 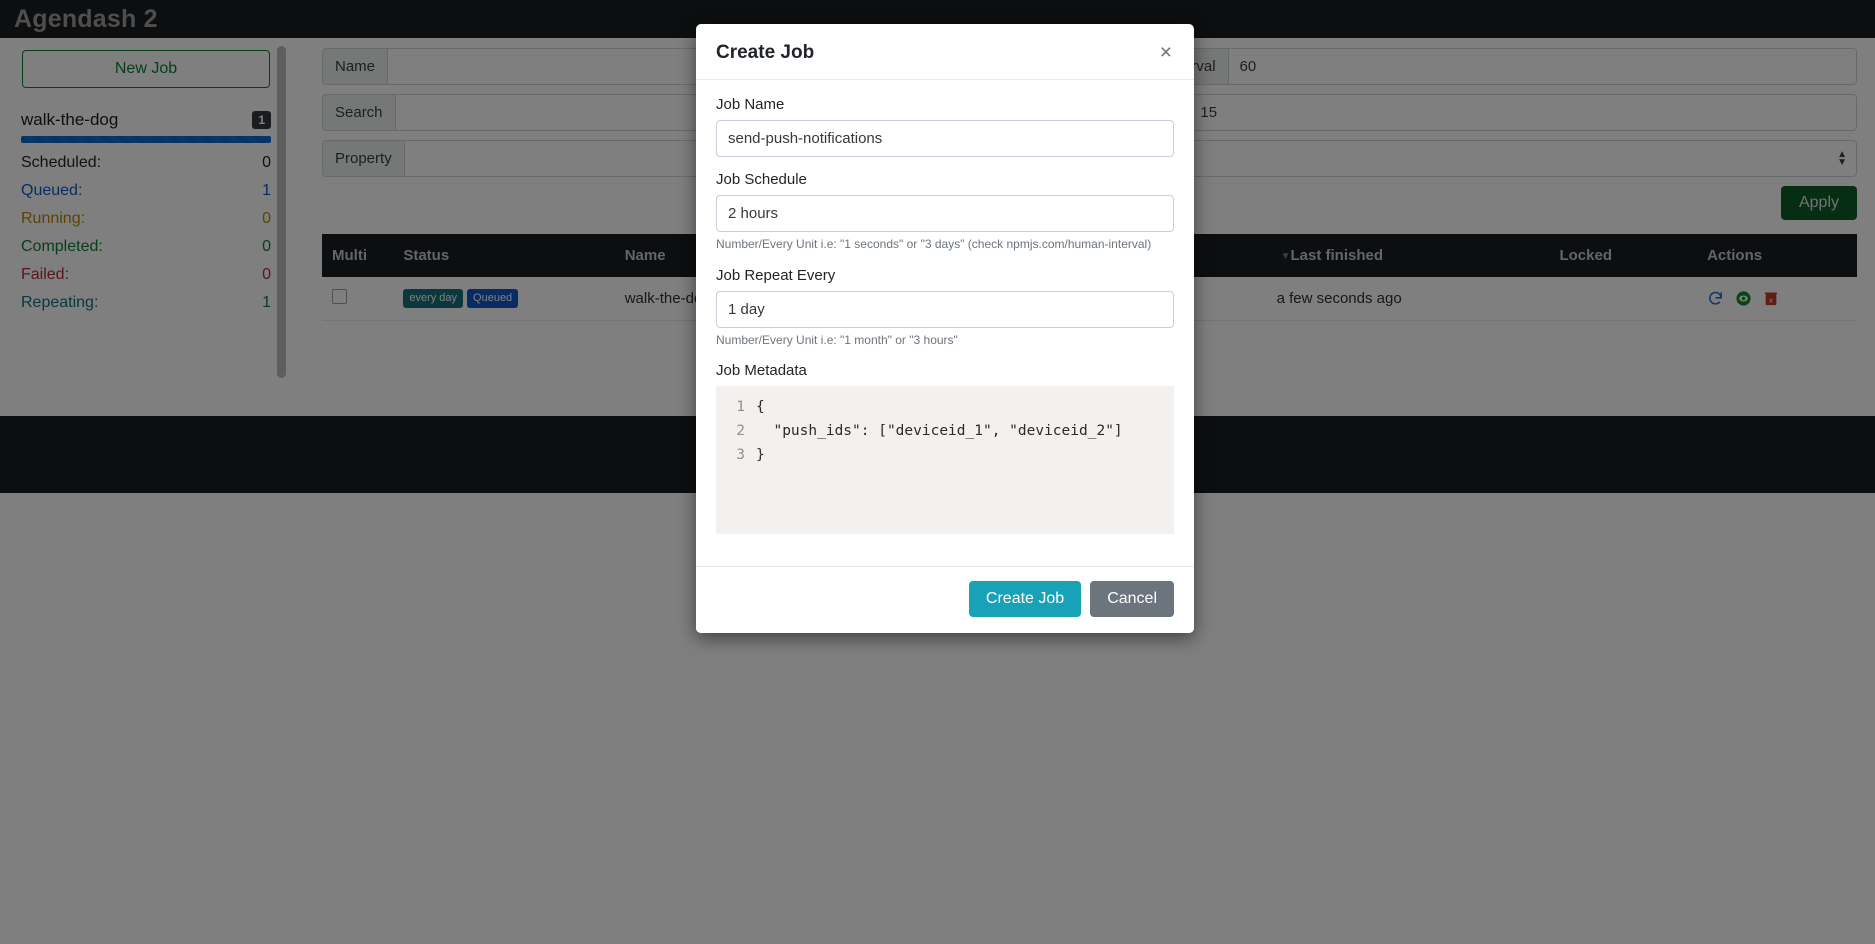 I want to click on job-schedule-input: 2 hours, so click(x=945, y=213).